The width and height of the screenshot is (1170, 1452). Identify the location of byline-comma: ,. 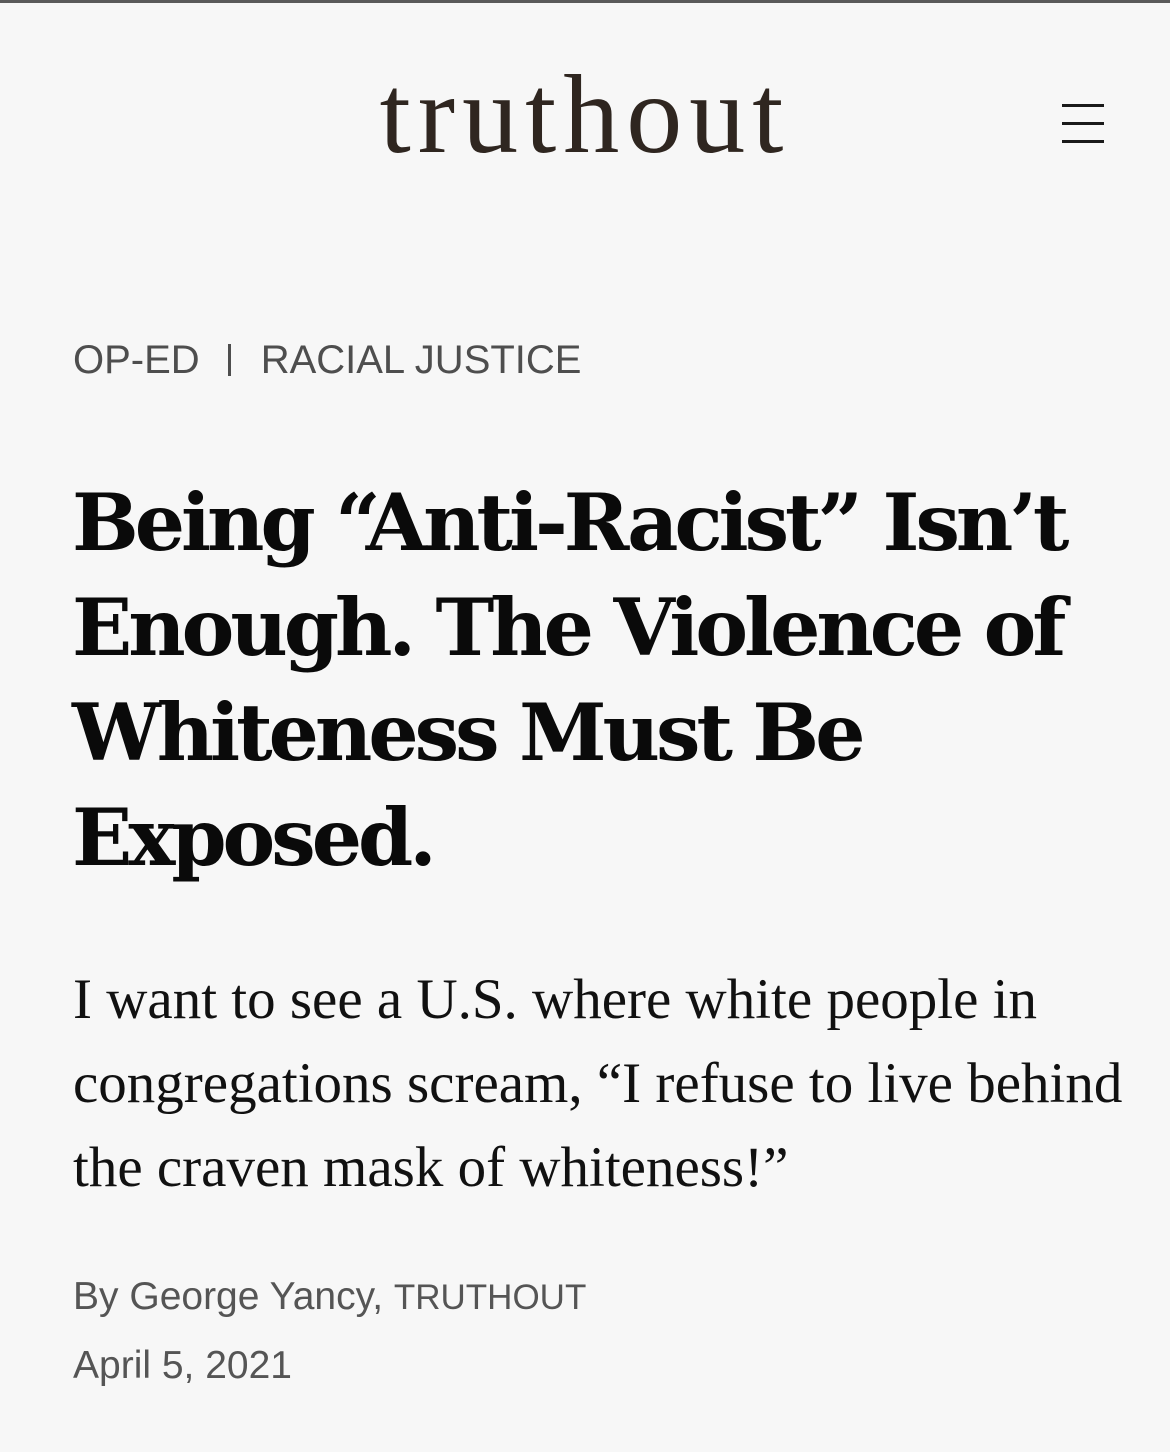
(383, 1296).